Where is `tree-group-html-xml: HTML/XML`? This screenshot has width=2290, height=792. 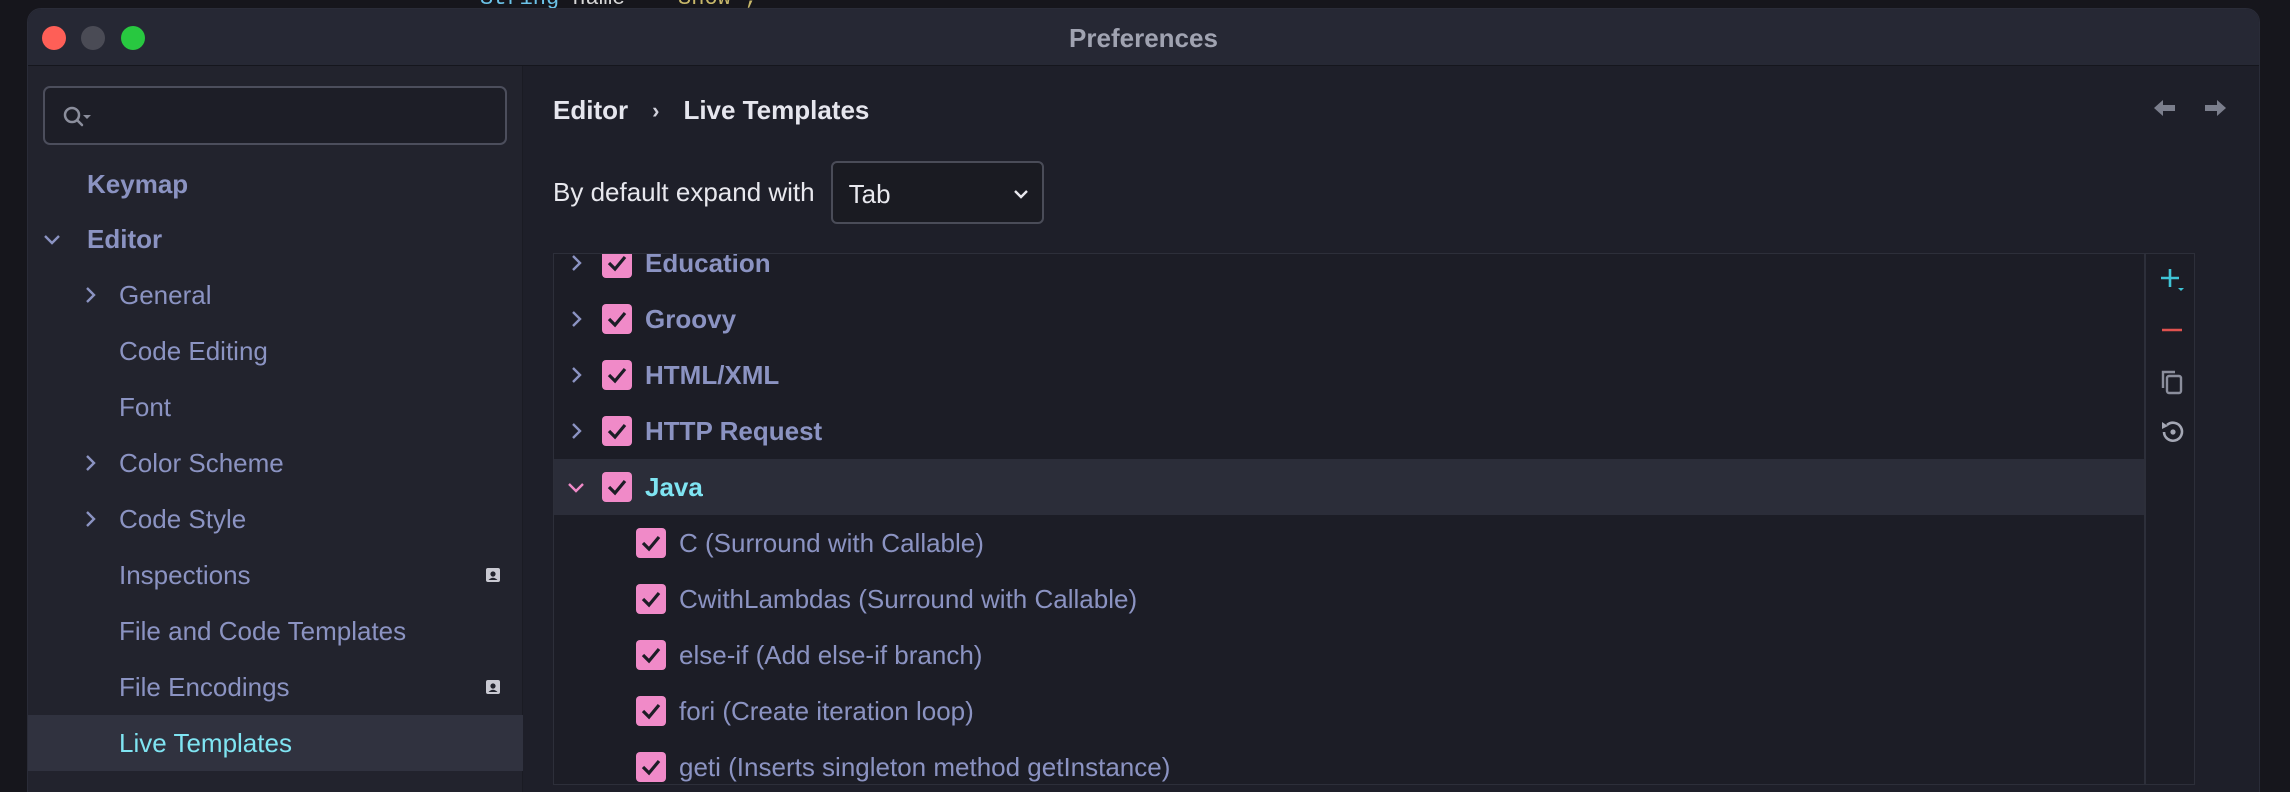
tree-group-html-xml: HTML/XML is located at coordinates (1349, 375).